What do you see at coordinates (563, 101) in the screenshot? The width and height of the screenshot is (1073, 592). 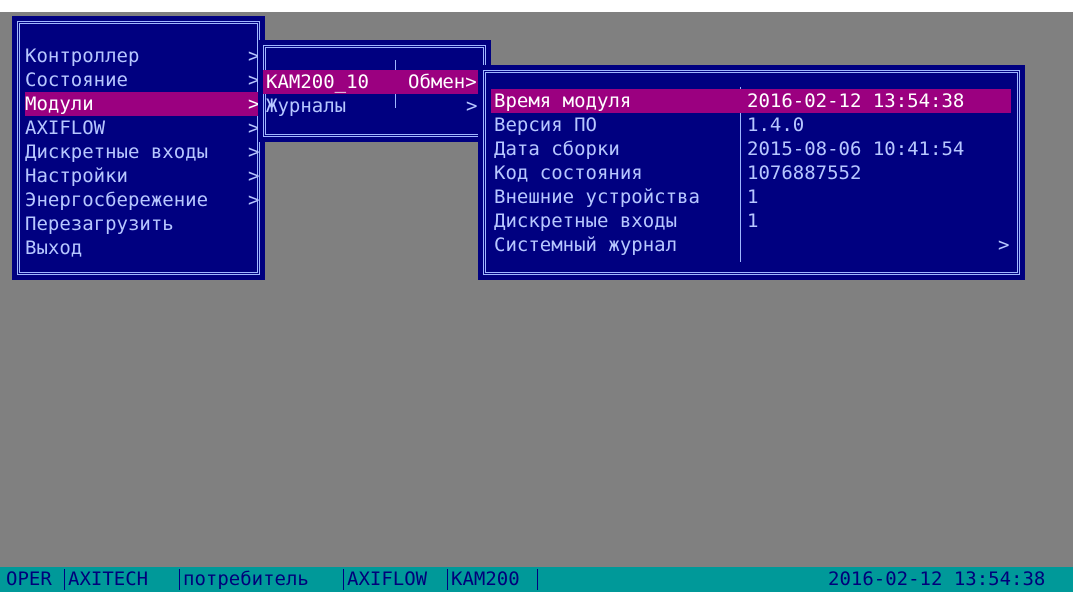 I see `info-label: Время модуля` at bounding box center [563, 101].